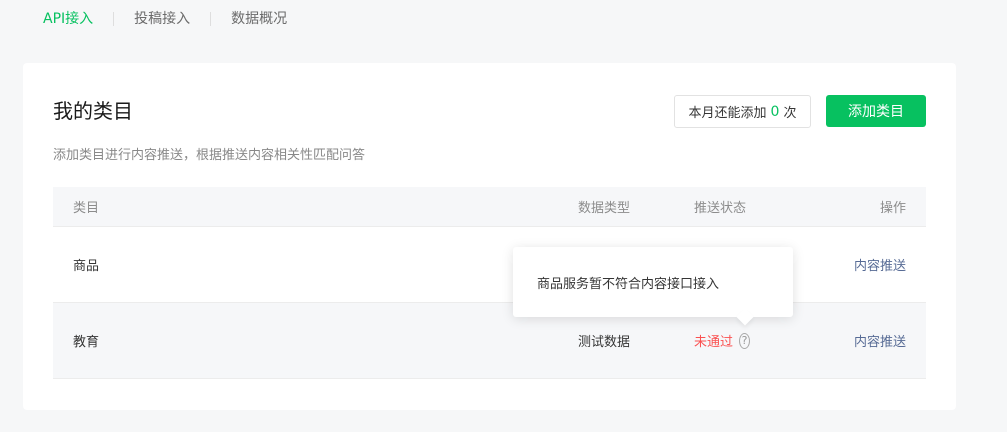 Image resolution: width=1007 pixels, height=432 pixels. What do you see at coordinates (790, 113) in the screenshot?
I see `quota-suffix: 次` at bounding box center [790, 113].